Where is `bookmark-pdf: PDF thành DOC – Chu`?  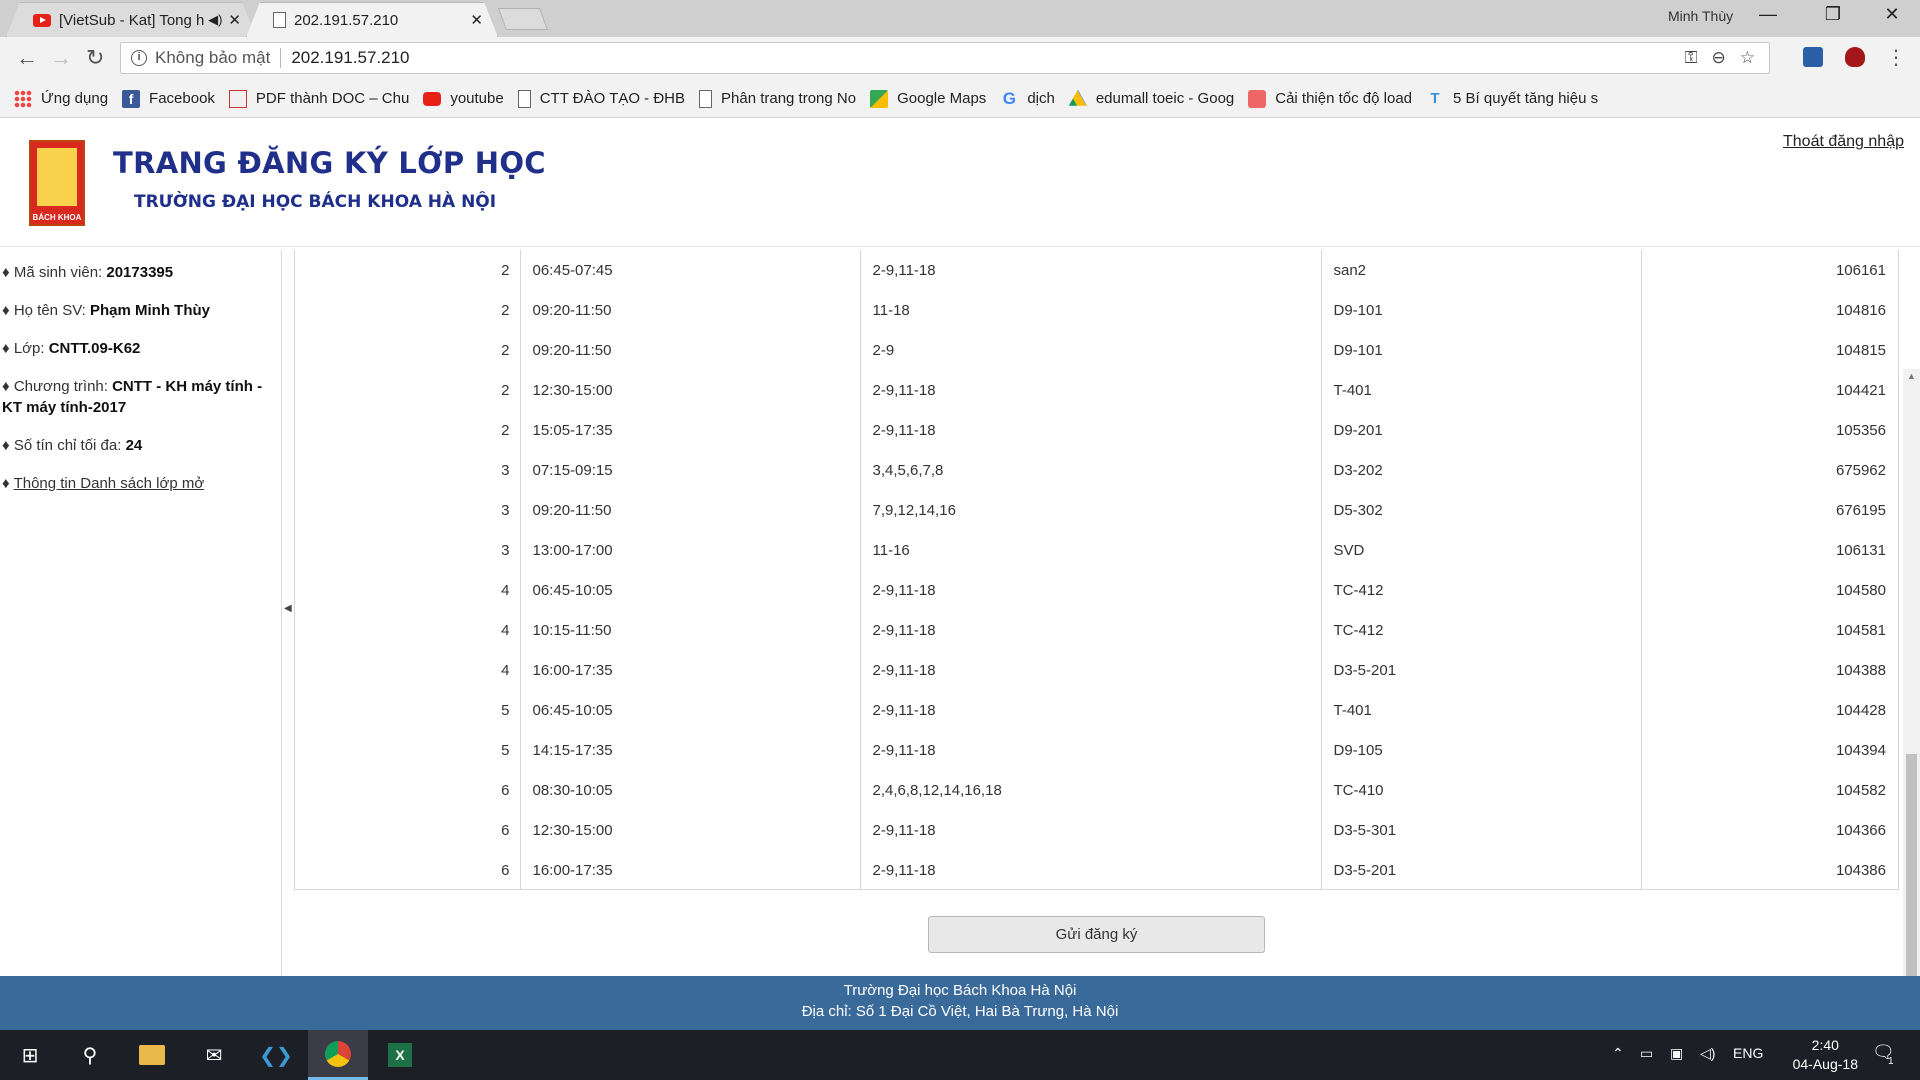 bookmark-pdf: PDF thành DOC – Chu is located at coordinates (318, 98).